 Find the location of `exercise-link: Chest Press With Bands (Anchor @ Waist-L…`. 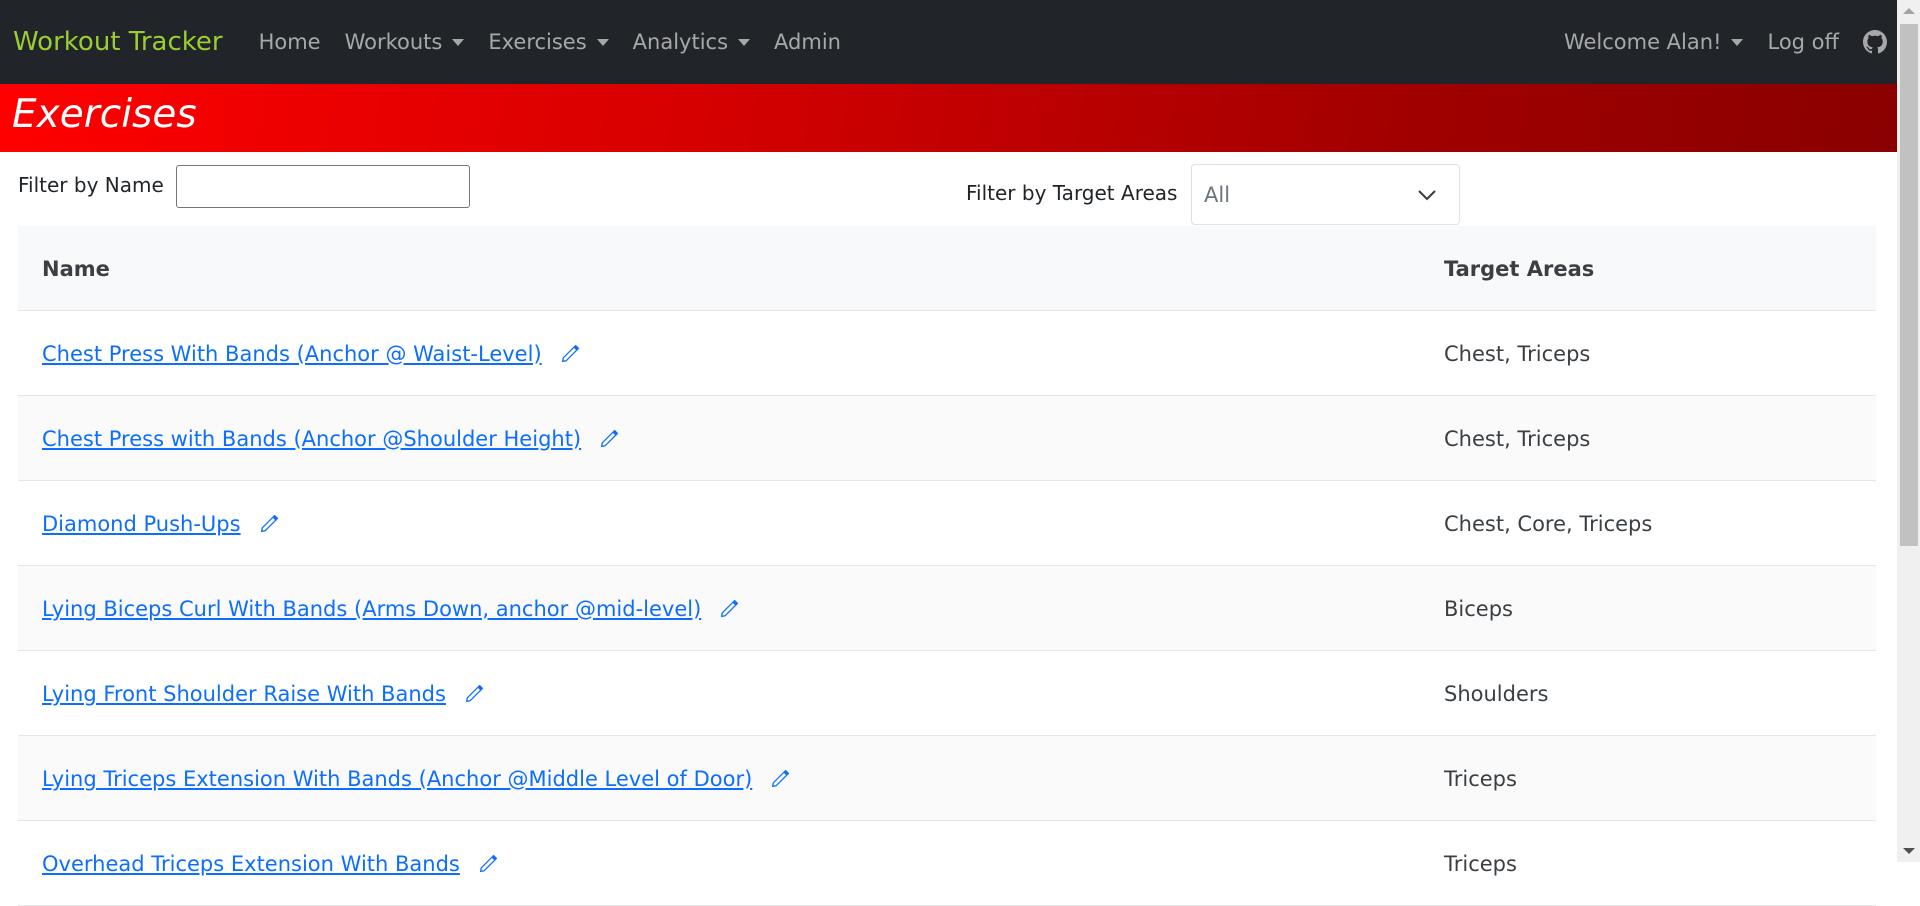

exercise-link: Chest Press With Bands (Anchor @ Waist-L… is located at coordinates (292, 354).